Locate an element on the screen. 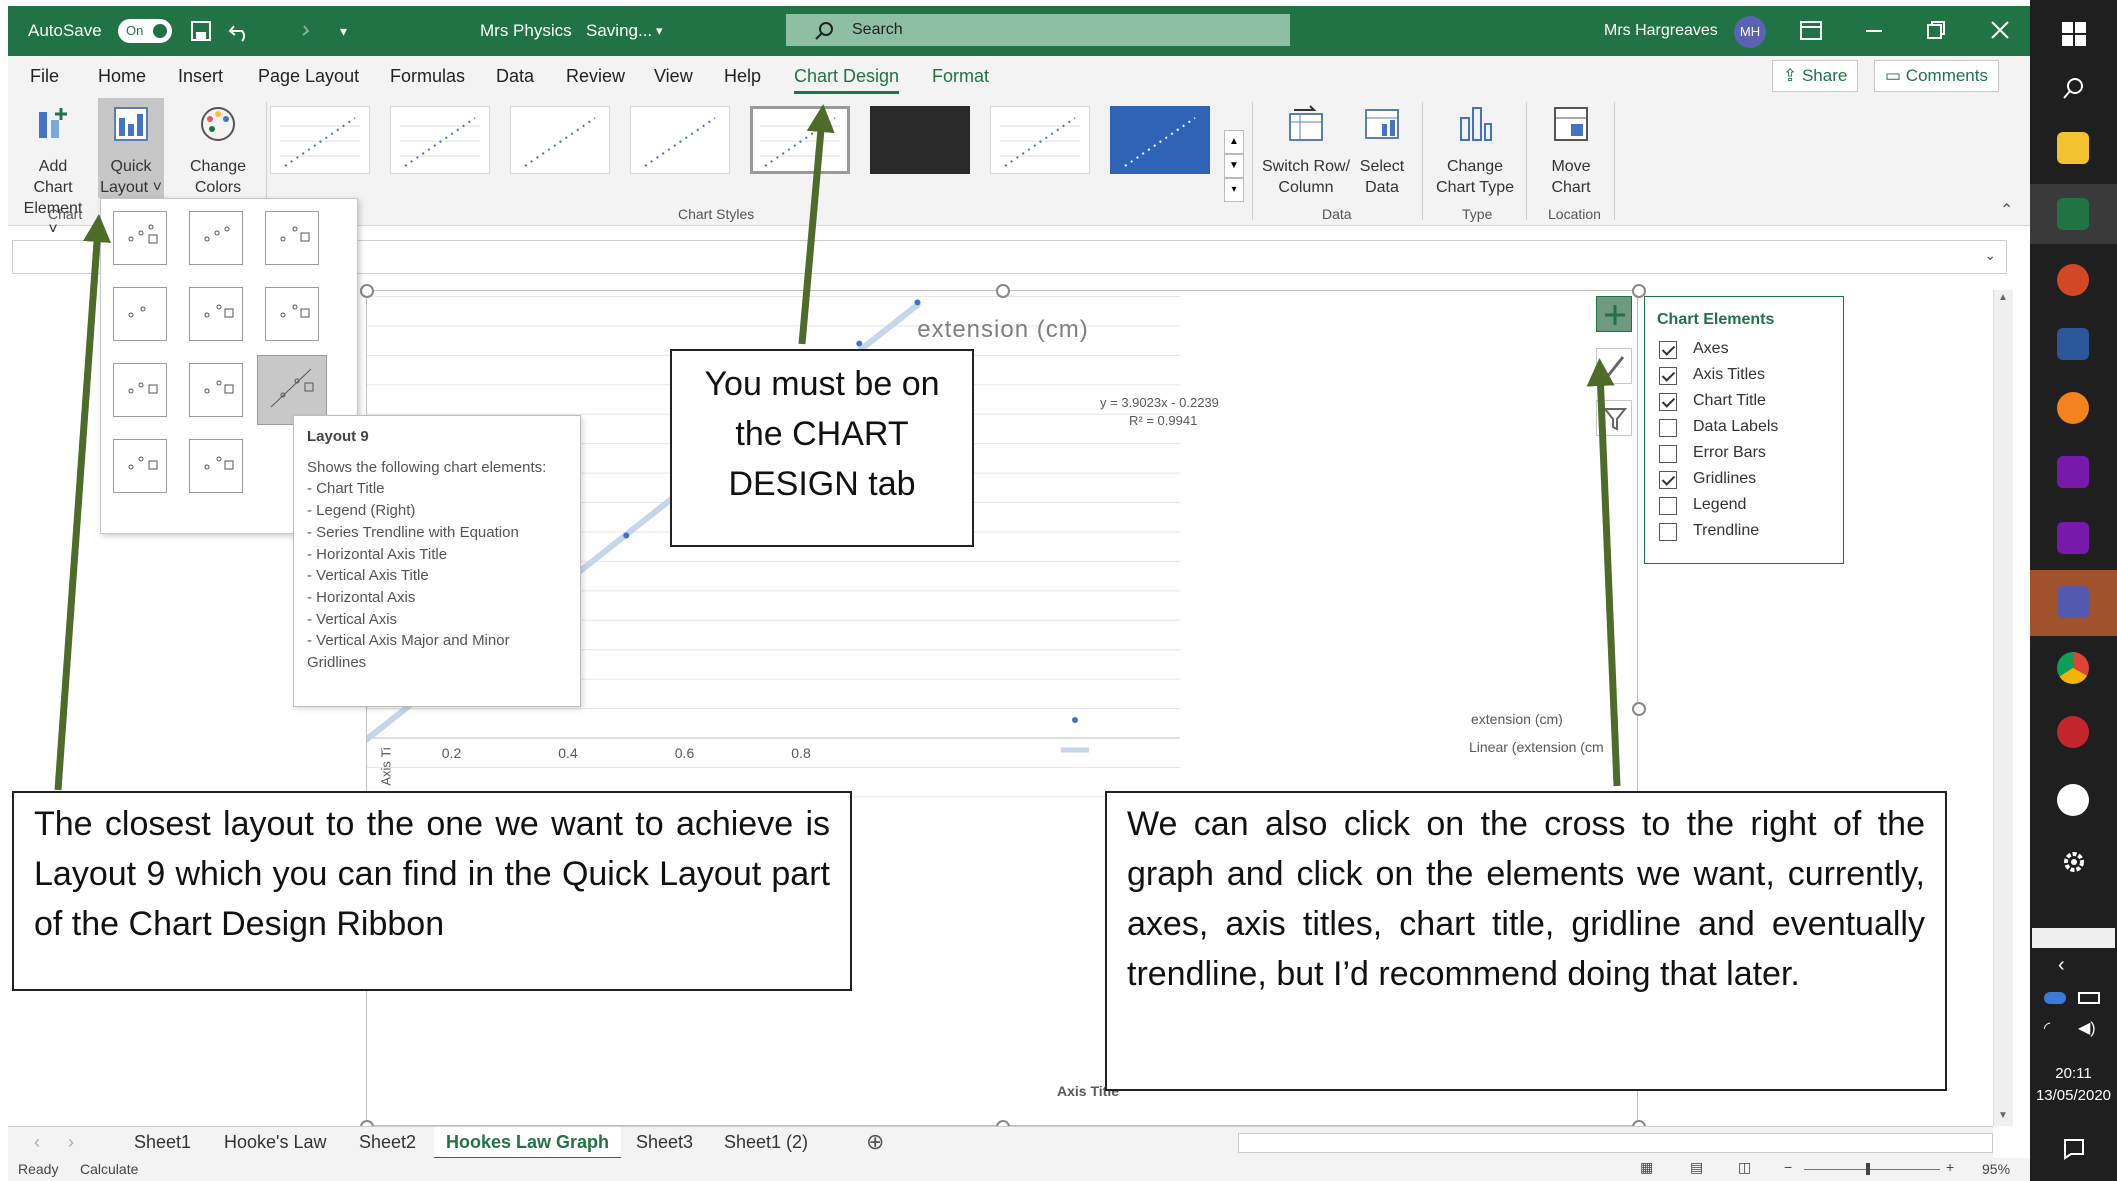  y-axis-title: Axis Ti is located at coordinates (386, 766).